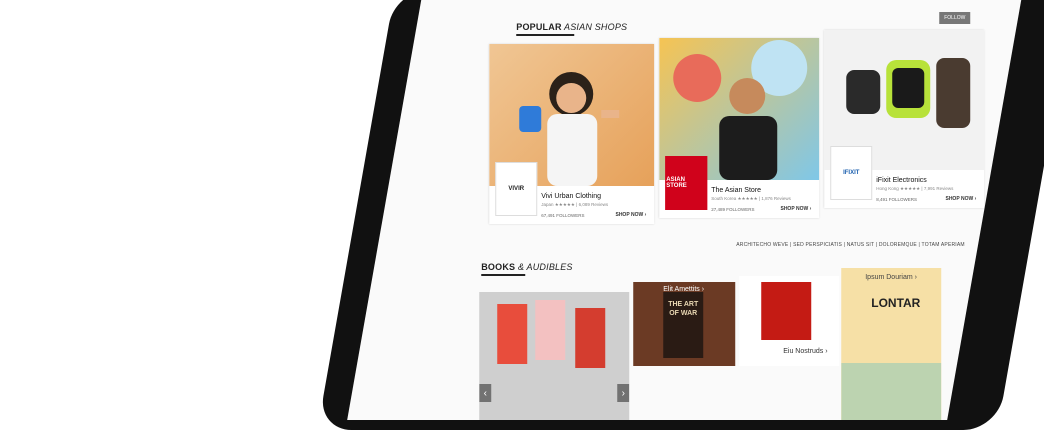  Describe the element at coordinates (623, 393) in the screenshot. I see `next-arrow: ›` at that location.